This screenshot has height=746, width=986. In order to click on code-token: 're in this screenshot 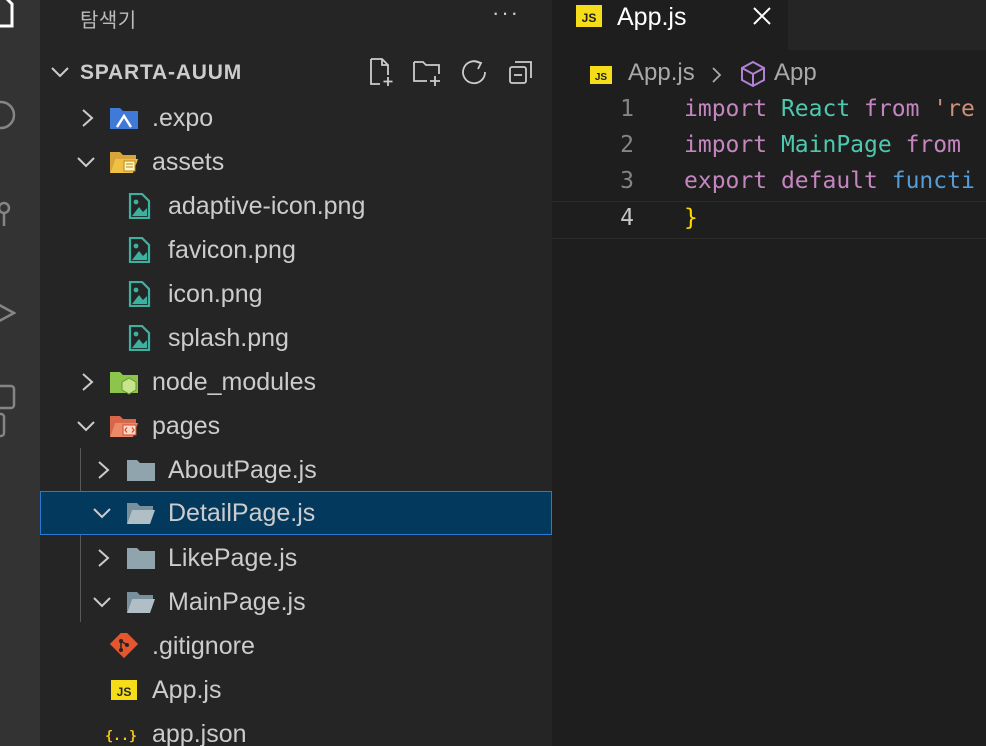, I will do `click(947, 109)`.